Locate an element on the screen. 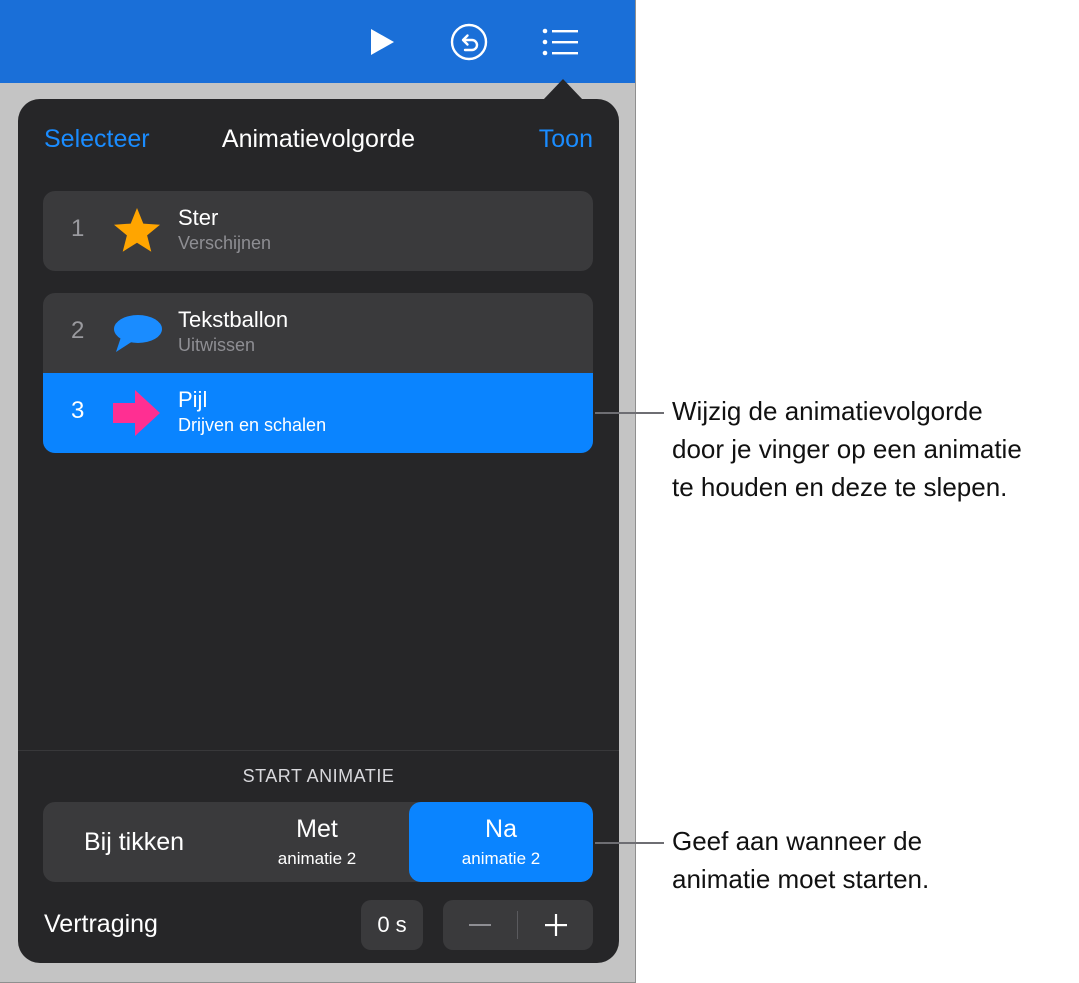 This screenshot has height=983, width=1079. undo-button is located at coordinates (469, 42).